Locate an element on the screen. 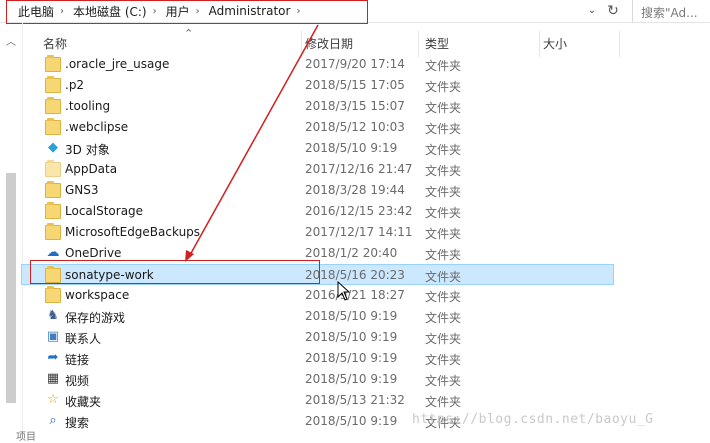 This screenshot has width=710, height=443. mouse-cursor-icon is located at coordinates (344, 291).